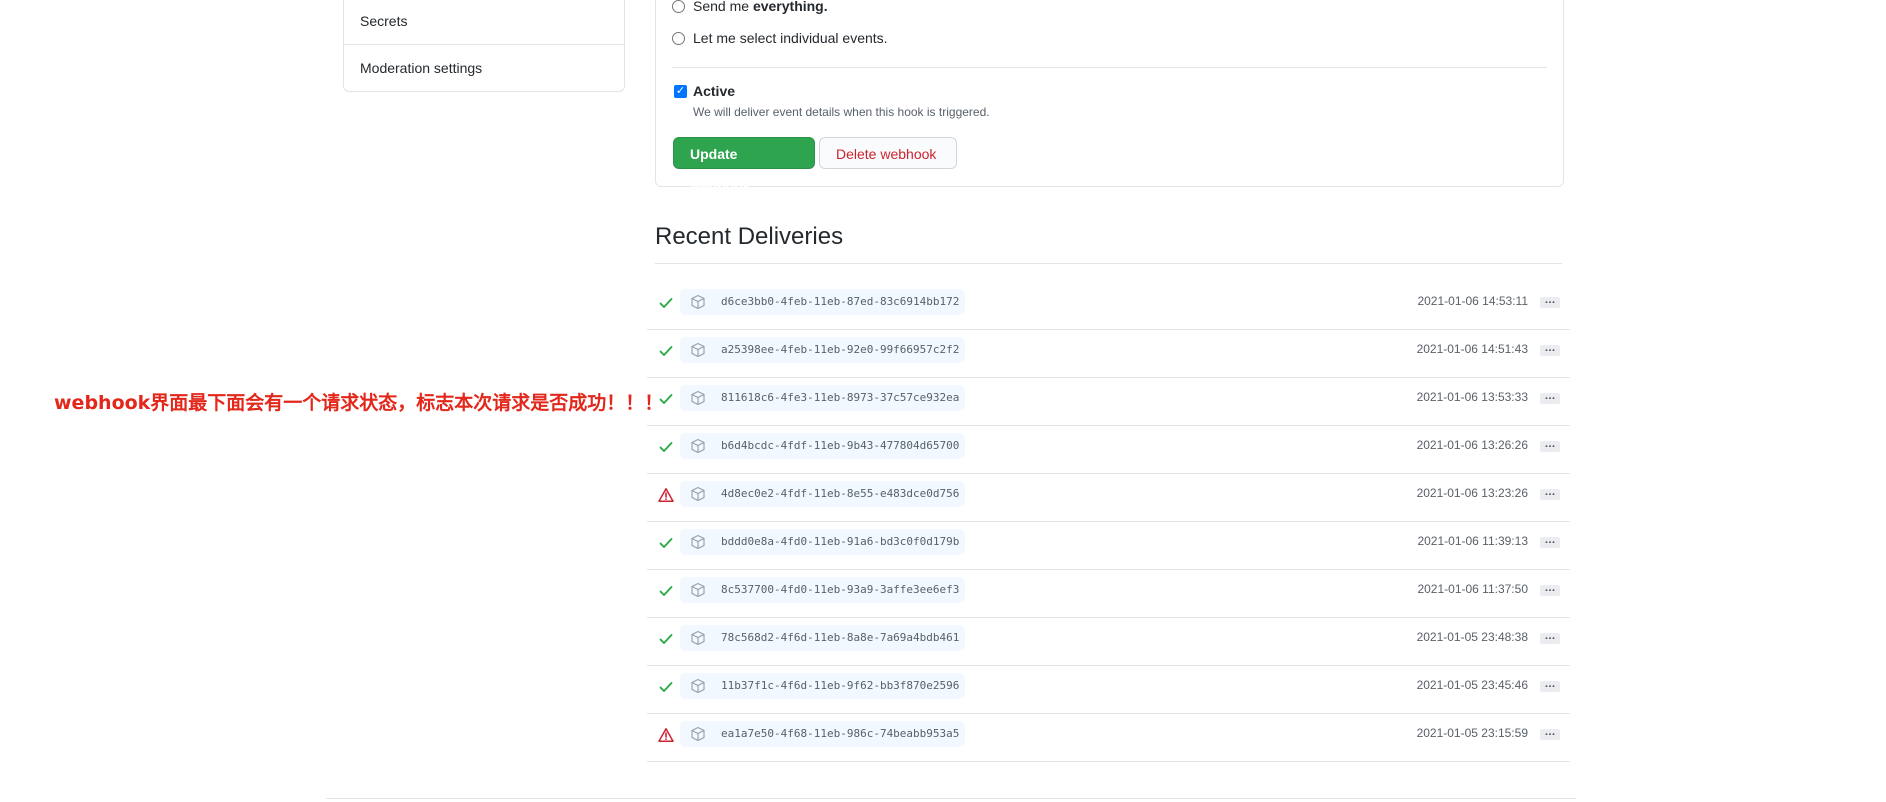  Describe the element at coordinates (1472, 541) in the screenshot. I see `delivery-time: 2021-01-06 11:39:13` at that location.